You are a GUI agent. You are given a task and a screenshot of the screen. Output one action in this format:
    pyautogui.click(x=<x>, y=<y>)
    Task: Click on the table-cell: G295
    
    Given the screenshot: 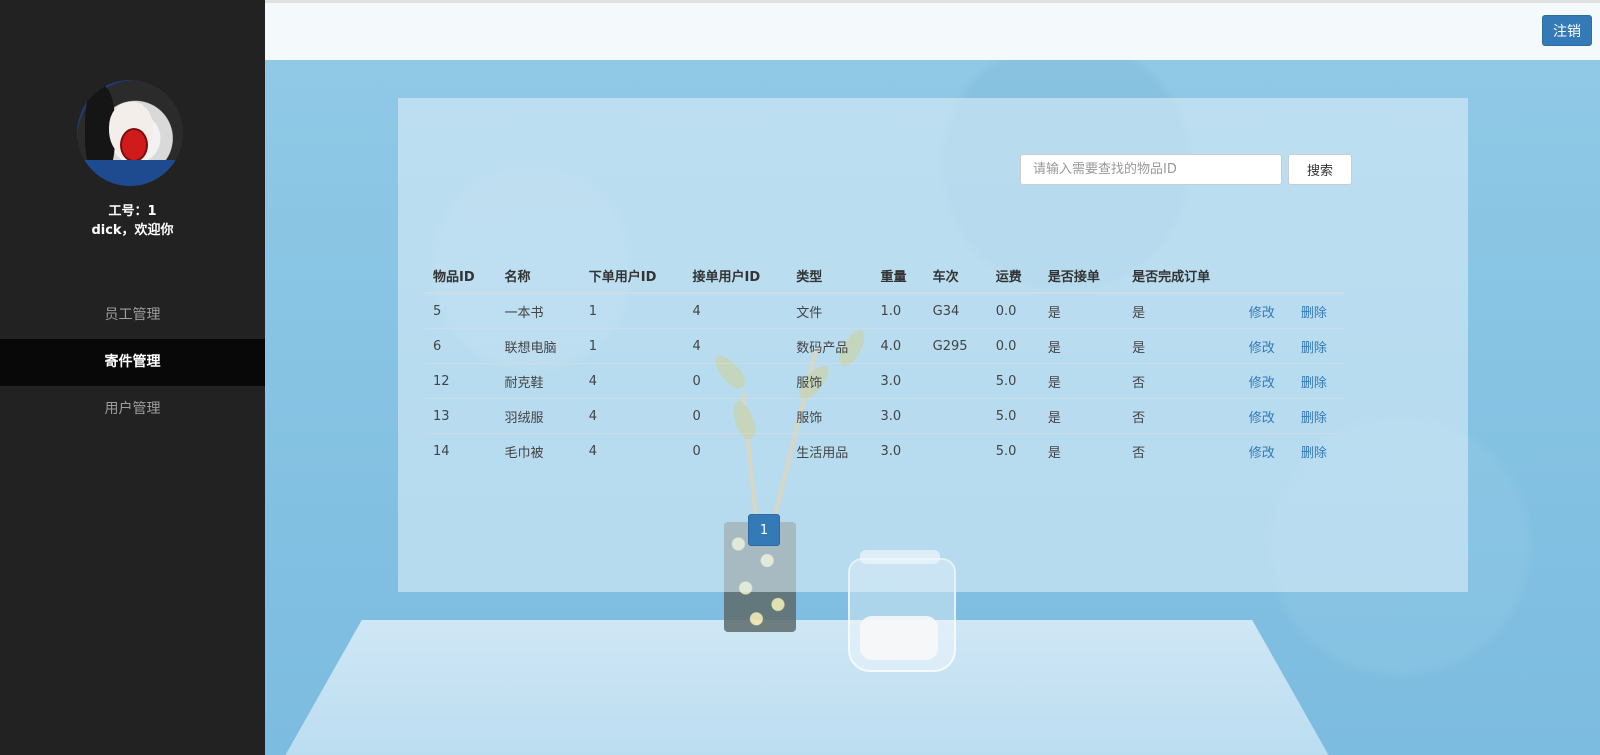 What is the action you would take?
    pyautogui.click(x=956, y=346)
    